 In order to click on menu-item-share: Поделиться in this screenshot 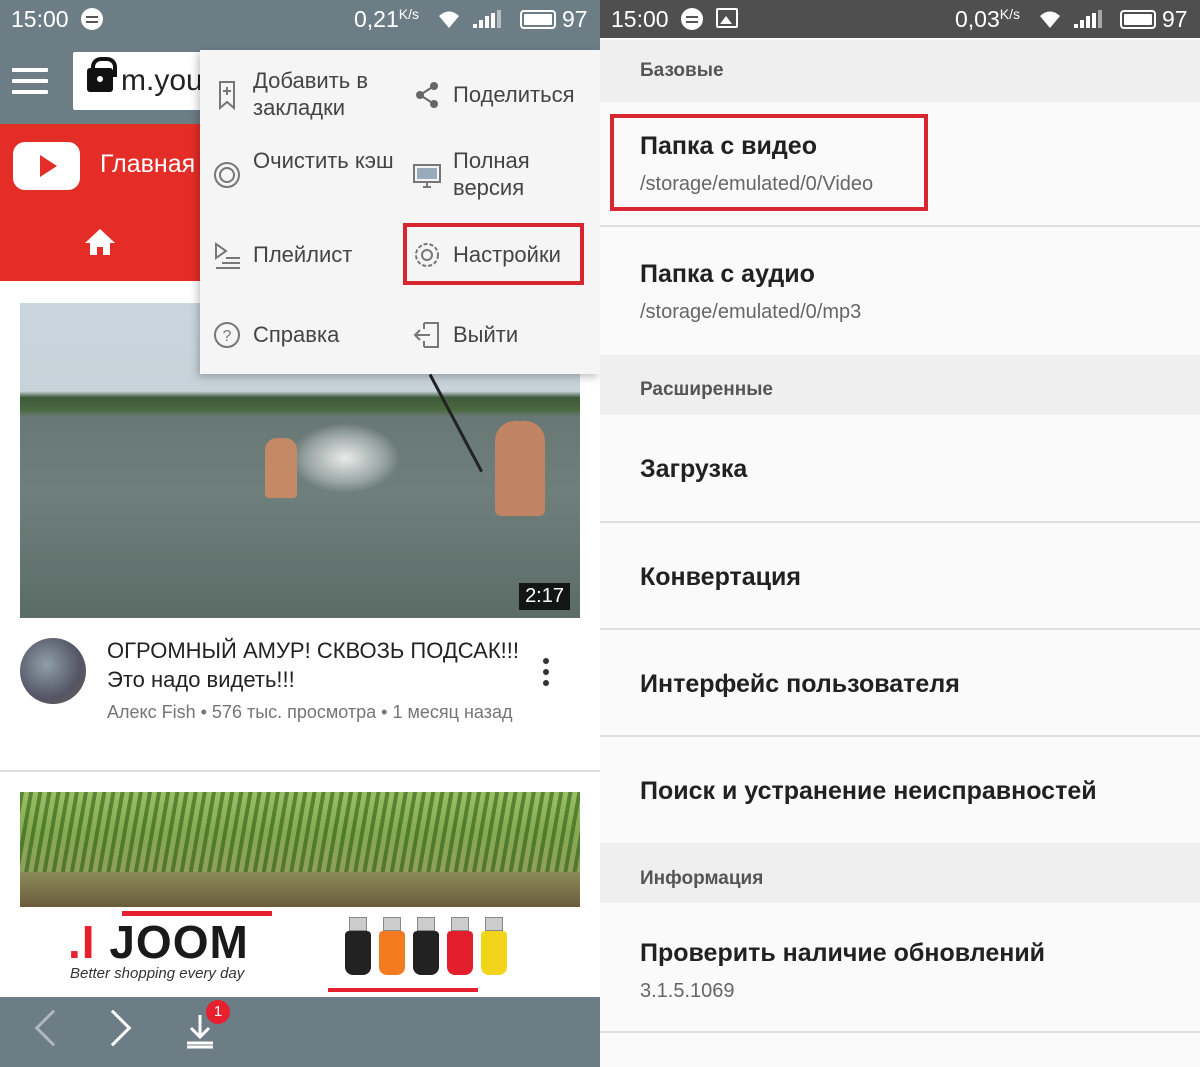, I will do `click(500, 98)`.